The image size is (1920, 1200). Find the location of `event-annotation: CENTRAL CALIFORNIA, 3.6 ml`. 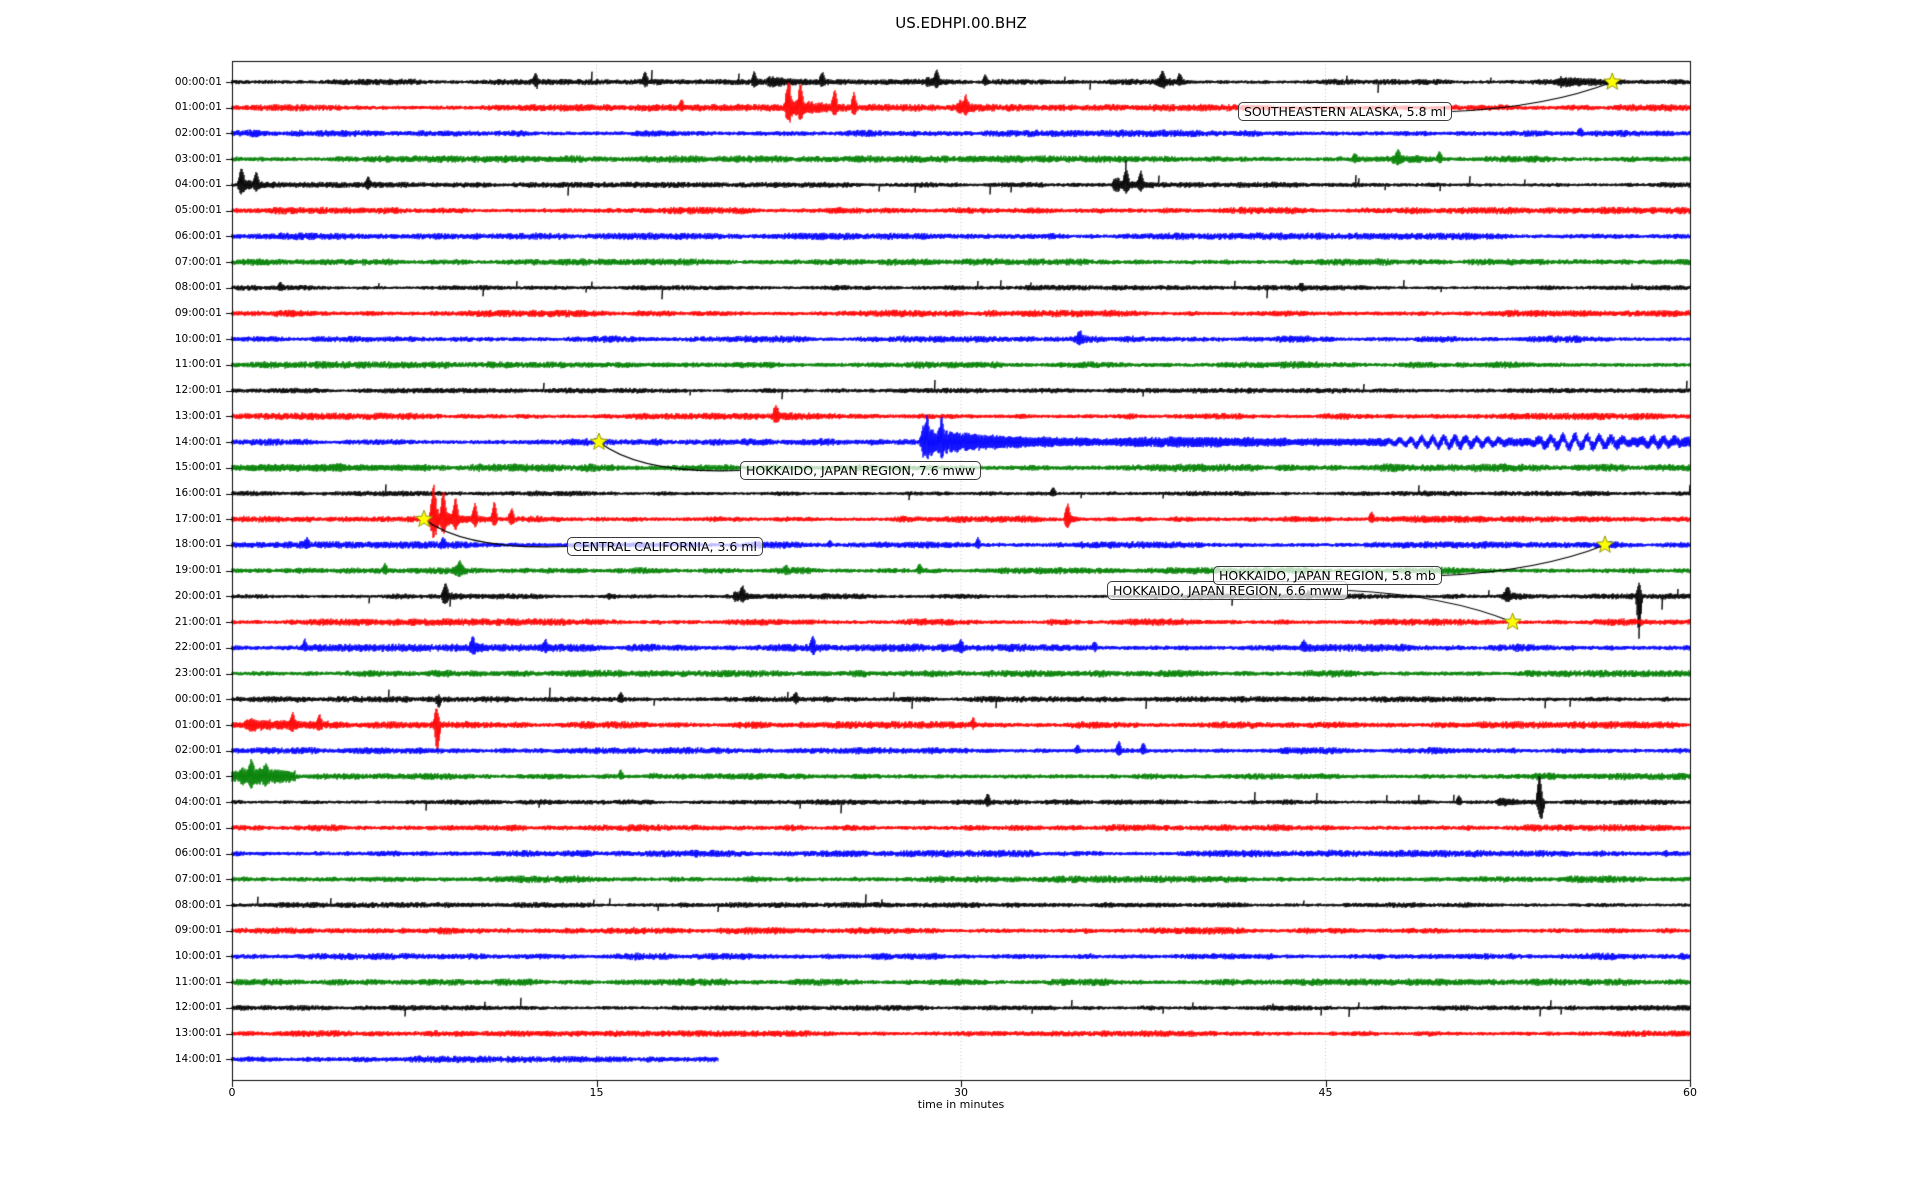

event-annotation: CENTRAL CALIFORNIA, 3.6 ml is located at coordinates (665, 546).